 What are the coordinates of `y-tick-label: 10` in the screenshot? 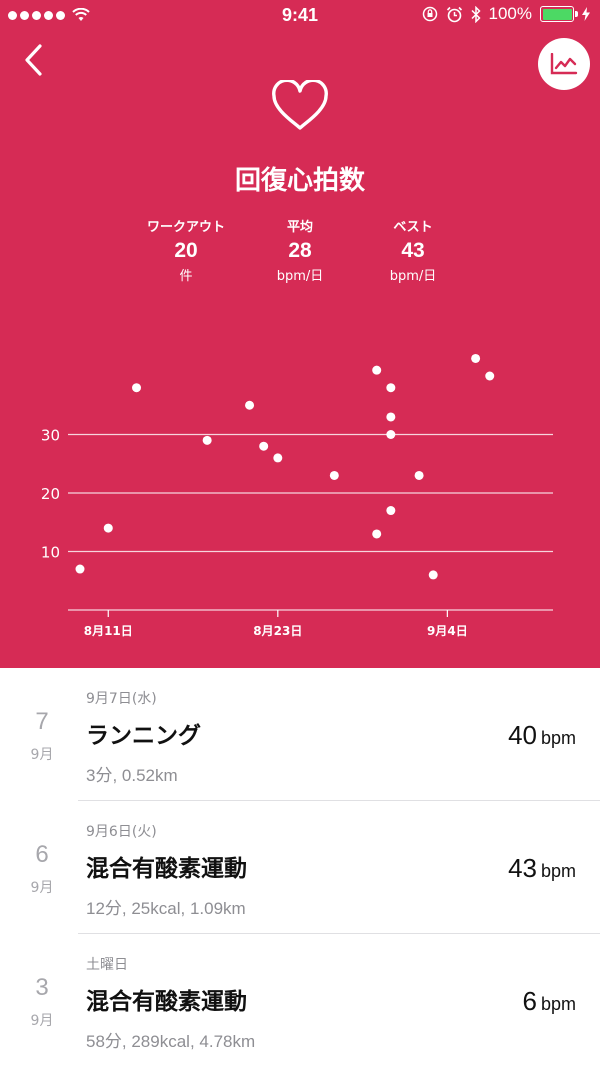 It's located at (50, 553).